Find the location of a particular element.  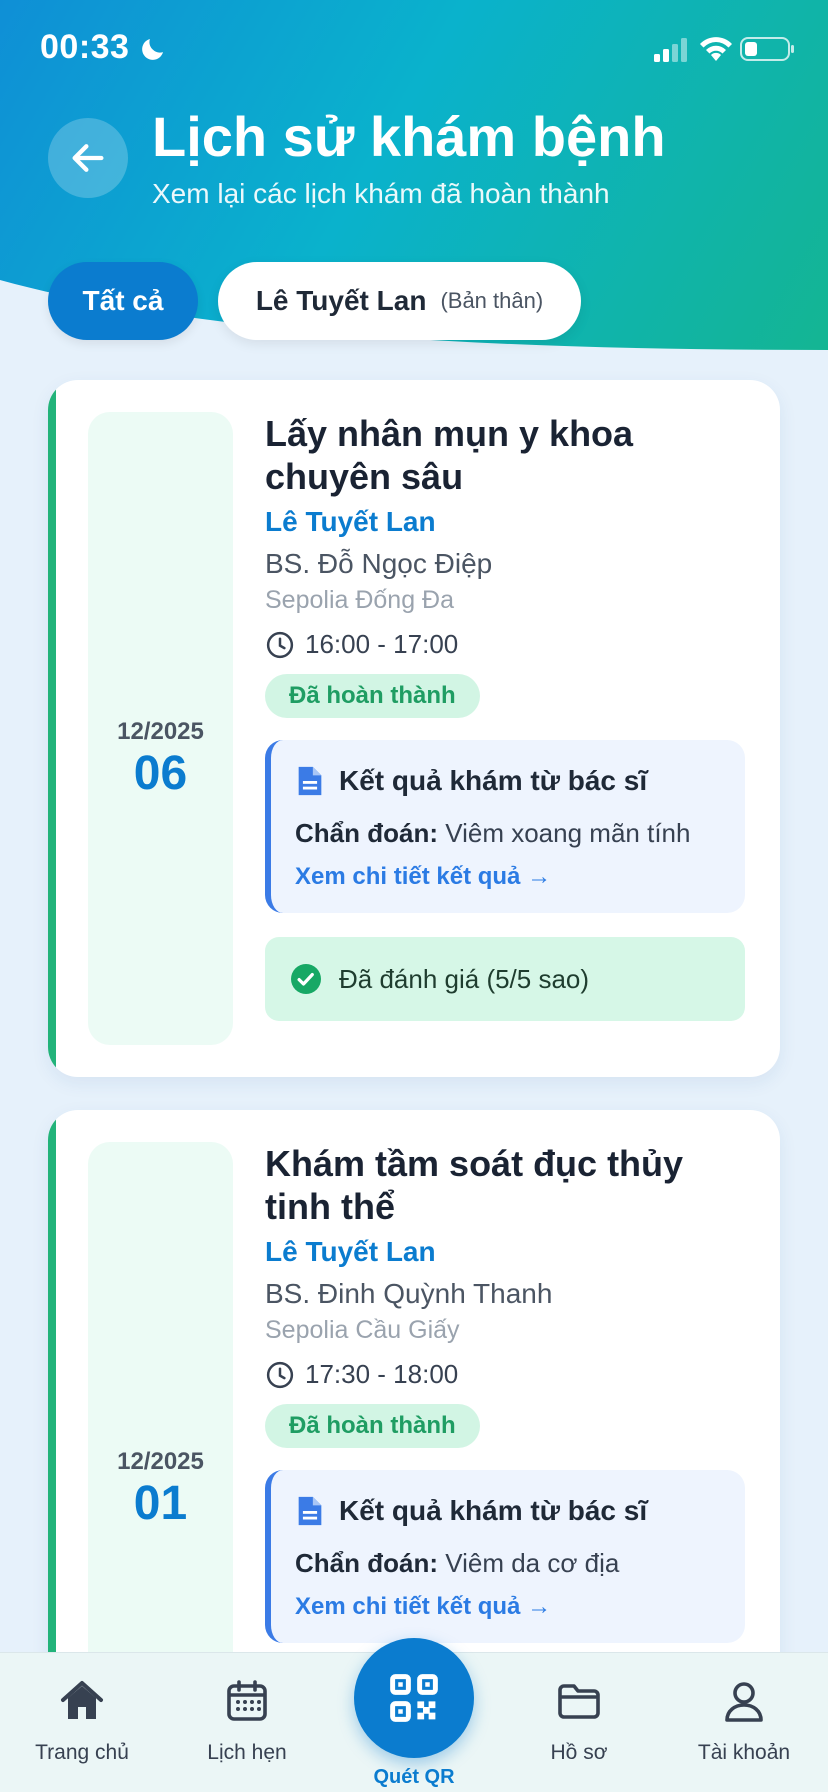

back-button is located at coordinates (88, 158).